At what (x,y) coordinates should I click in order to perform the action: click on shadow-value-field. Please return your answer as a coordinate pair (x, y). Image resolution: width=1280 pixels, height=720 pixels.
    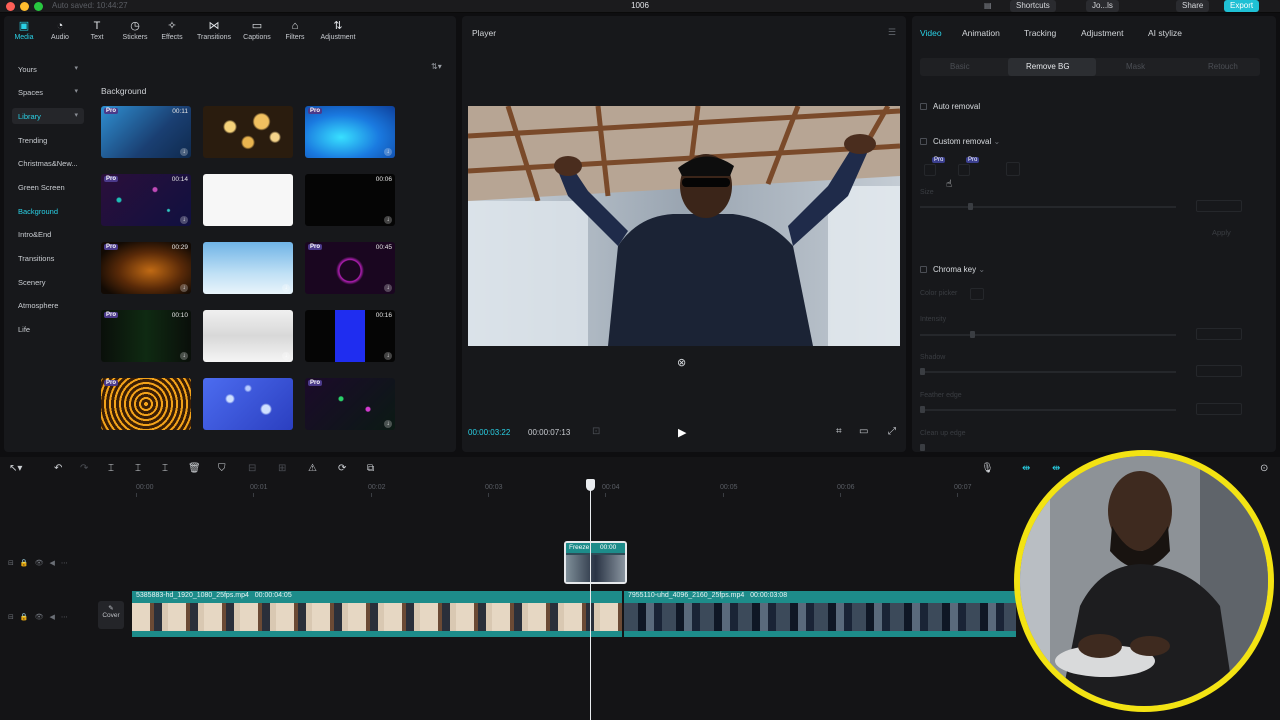
    Looking at the image, I should click on (1219, 371).